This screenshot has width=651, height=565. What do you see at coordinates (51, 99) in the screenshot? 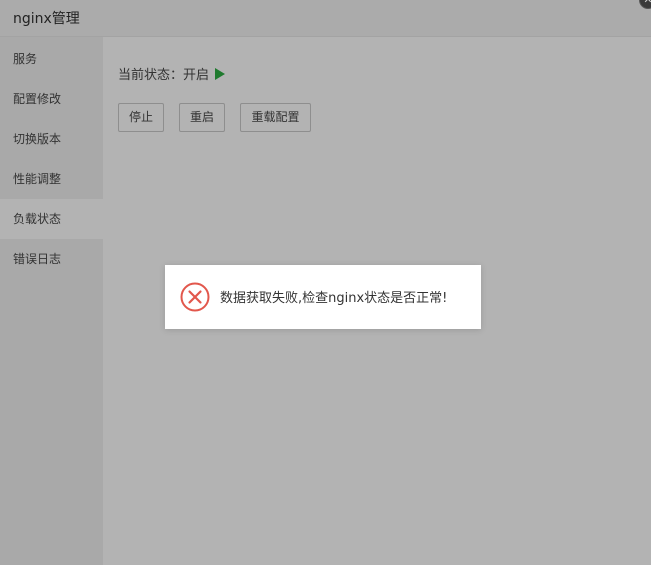
I see `sidebar-item-config-edit: 配置修改` at bounding box center [51, 99].